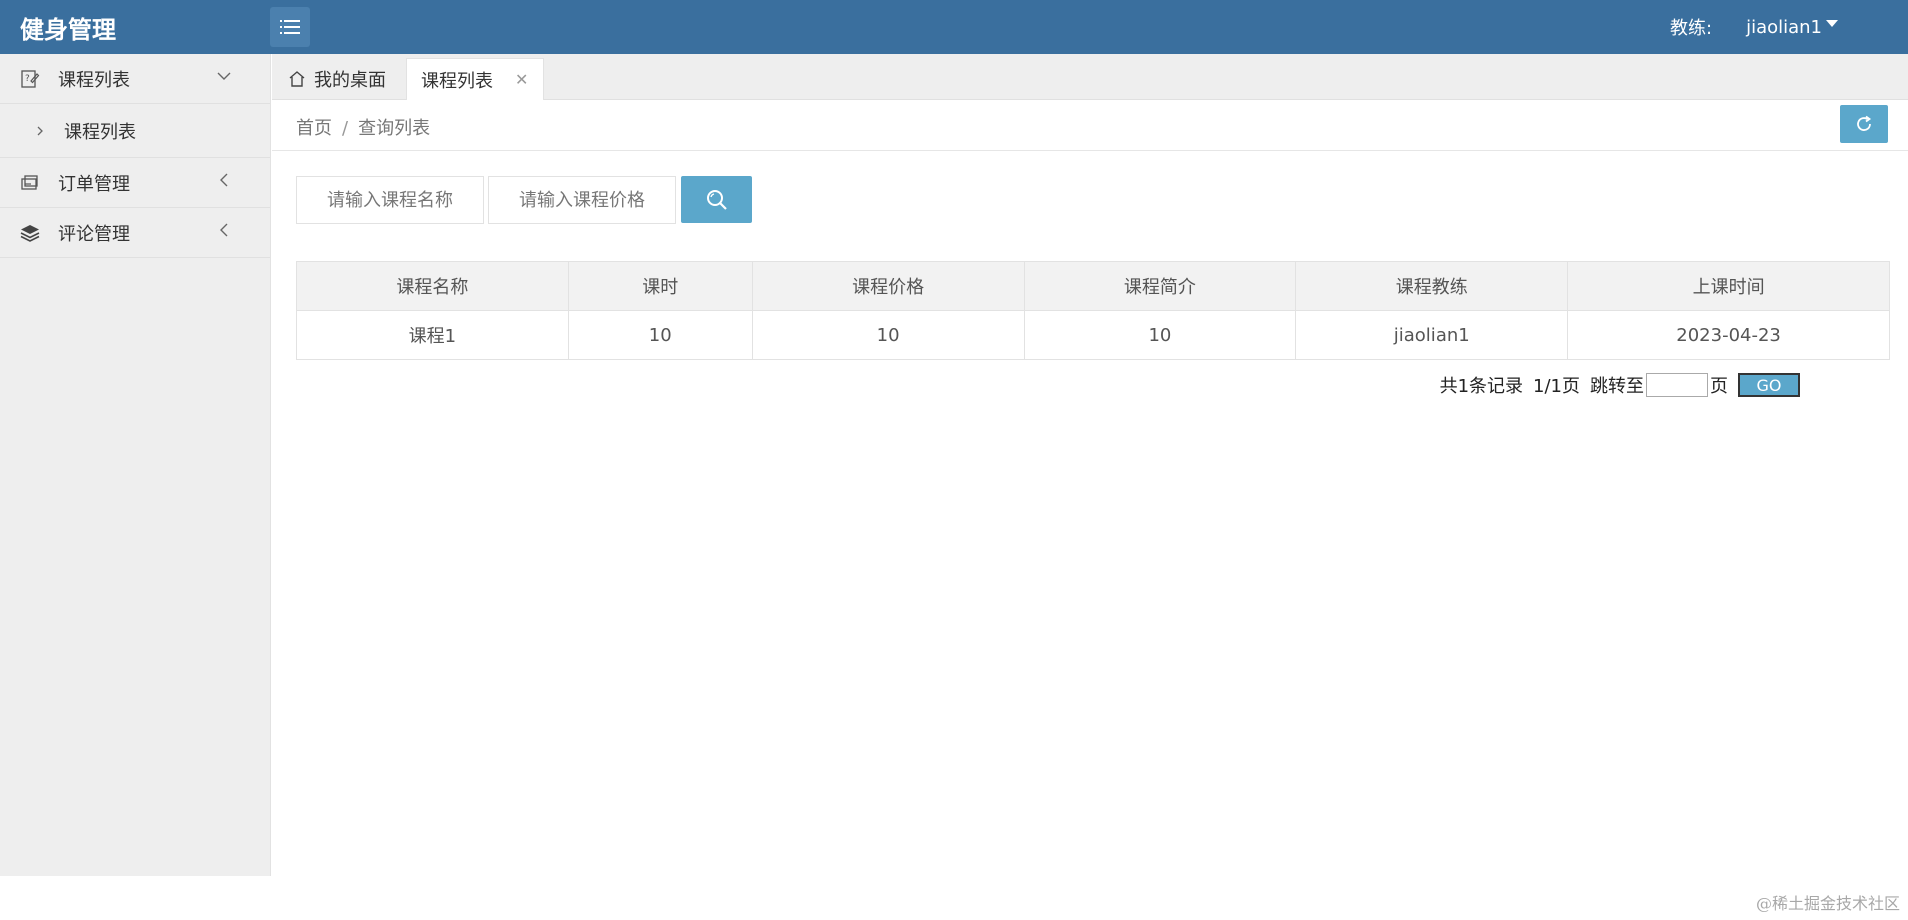  Describe the element at coordinates (29, 182) in the screenshot. I see `order-icon` at that location.